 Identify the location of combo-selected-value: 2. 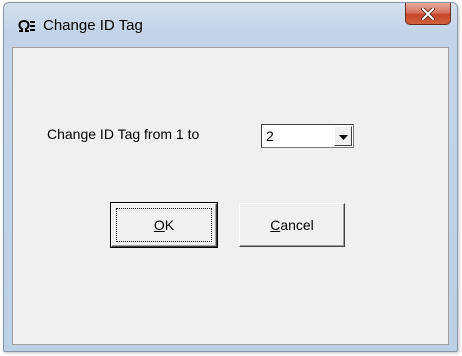
(270, 136).